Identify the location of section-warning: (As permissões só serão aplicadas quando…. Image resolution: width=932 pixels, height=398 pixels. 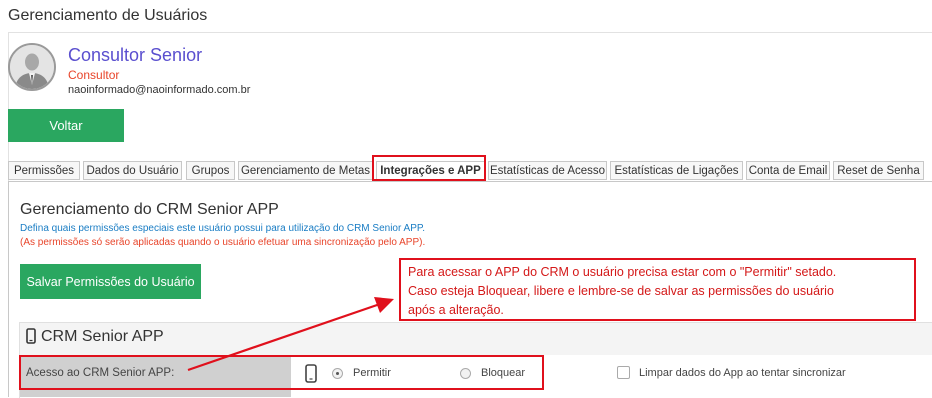
(223, 242).